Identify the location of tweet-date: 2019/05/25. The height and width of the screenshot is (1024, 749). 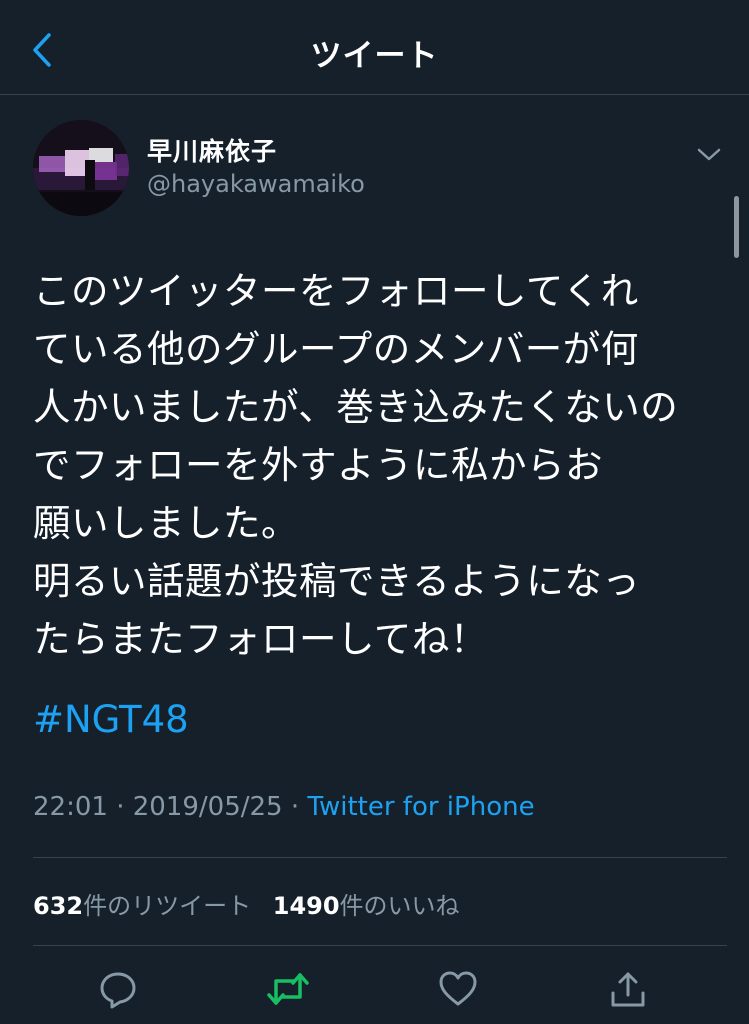
(207, 807).